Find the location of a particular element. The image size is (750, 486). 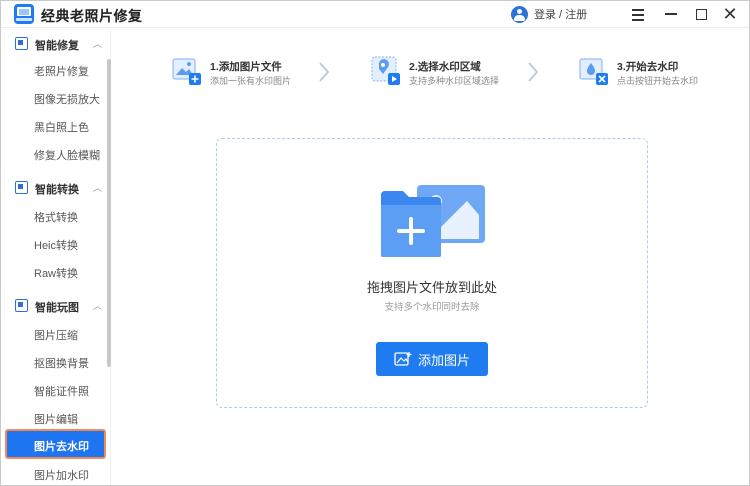

step-desc: 点击按钮开始去水印 is located at coordinates (658, 81).